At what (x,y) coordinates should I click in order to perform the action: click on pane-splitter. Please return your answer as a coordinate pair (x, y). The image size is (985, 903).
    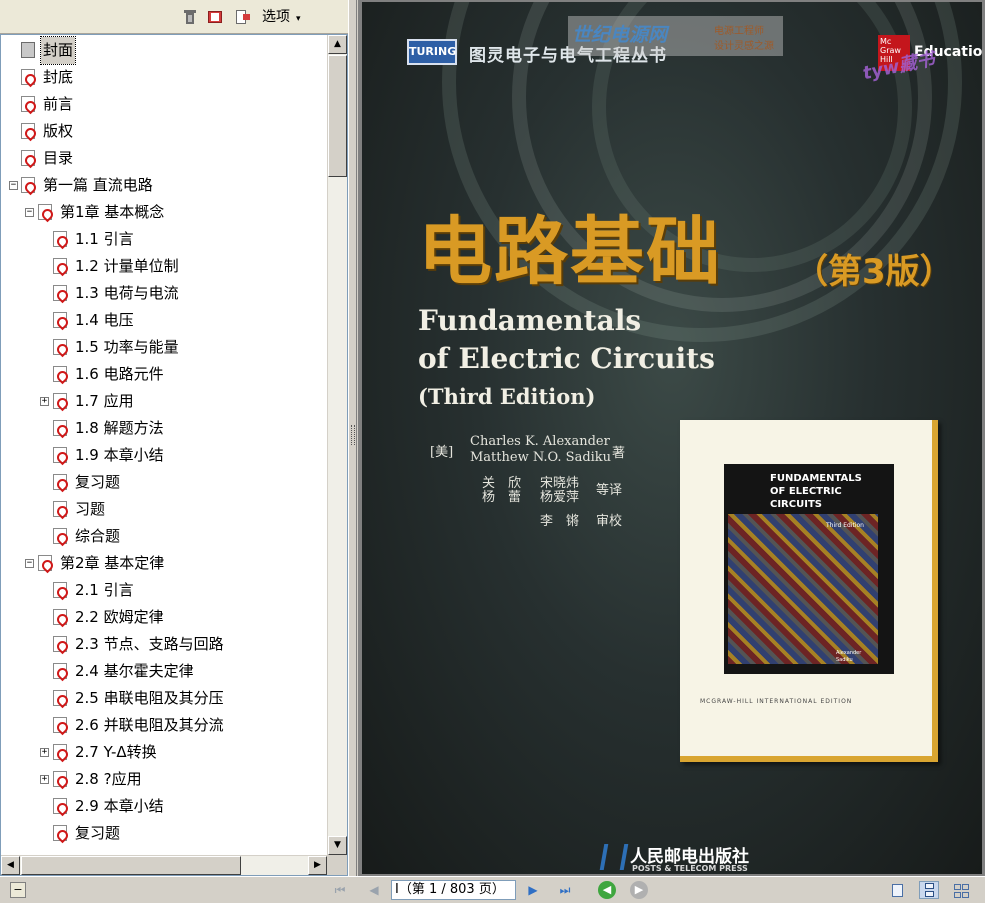
    Looking at the image, I should click on (352, 438).